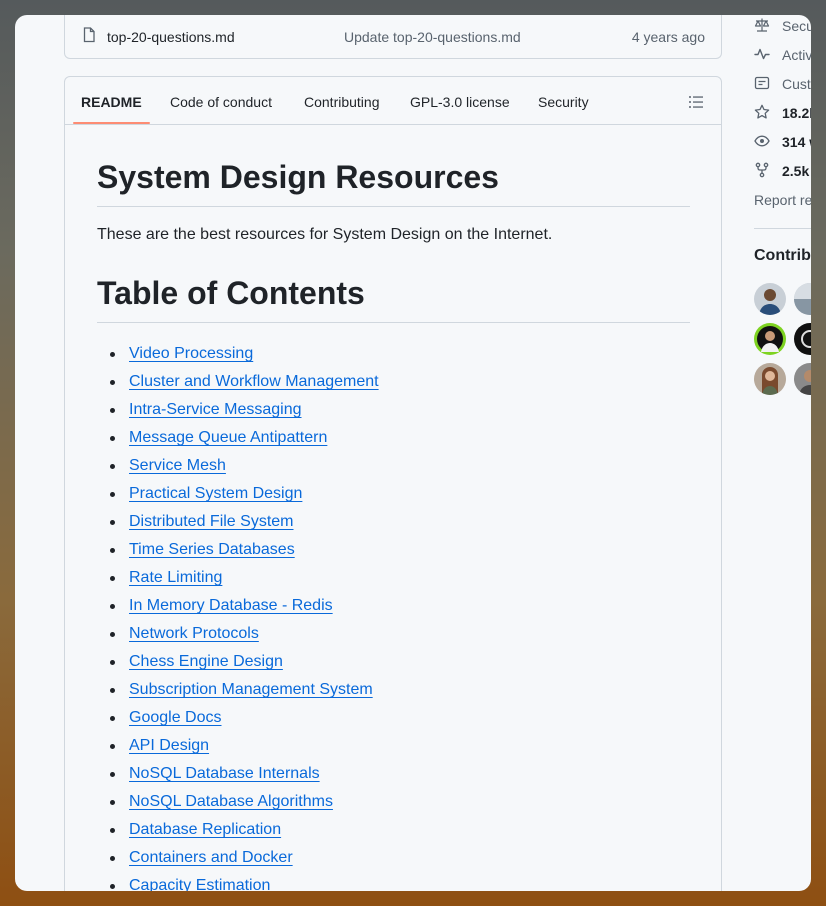  Describe the element at coordinates (194, 633) in the screenshot. I see `toc-link: Network Protocols` at that location.